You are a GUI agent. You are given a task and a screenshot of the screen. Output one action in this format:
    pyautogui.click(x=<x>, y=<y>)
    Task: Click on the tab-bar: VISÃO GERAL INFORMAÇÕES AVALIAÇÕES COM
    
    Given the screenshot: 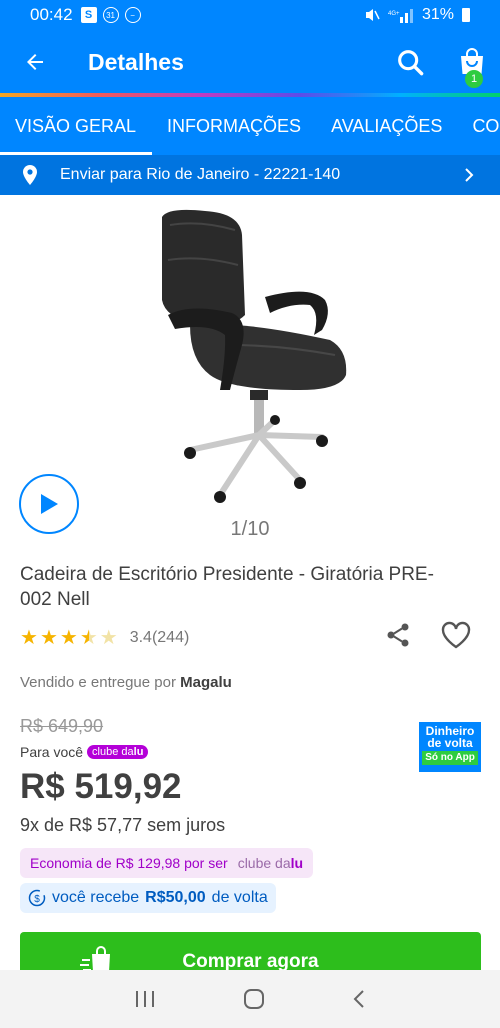 What is the action you would take?
    pyautogui.click(x=250, y=126)
    